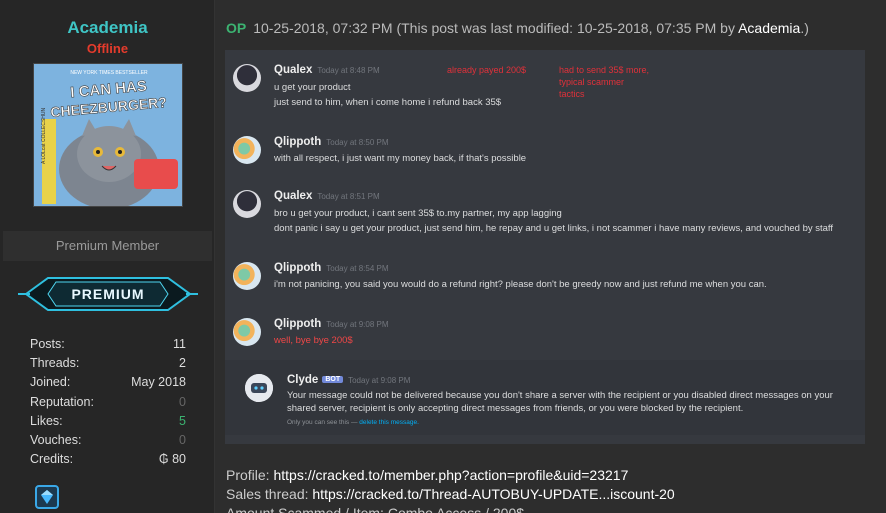 This screenshot has width=886, height=513. I want to click on chat-username: Clyde, so click(303, 380).